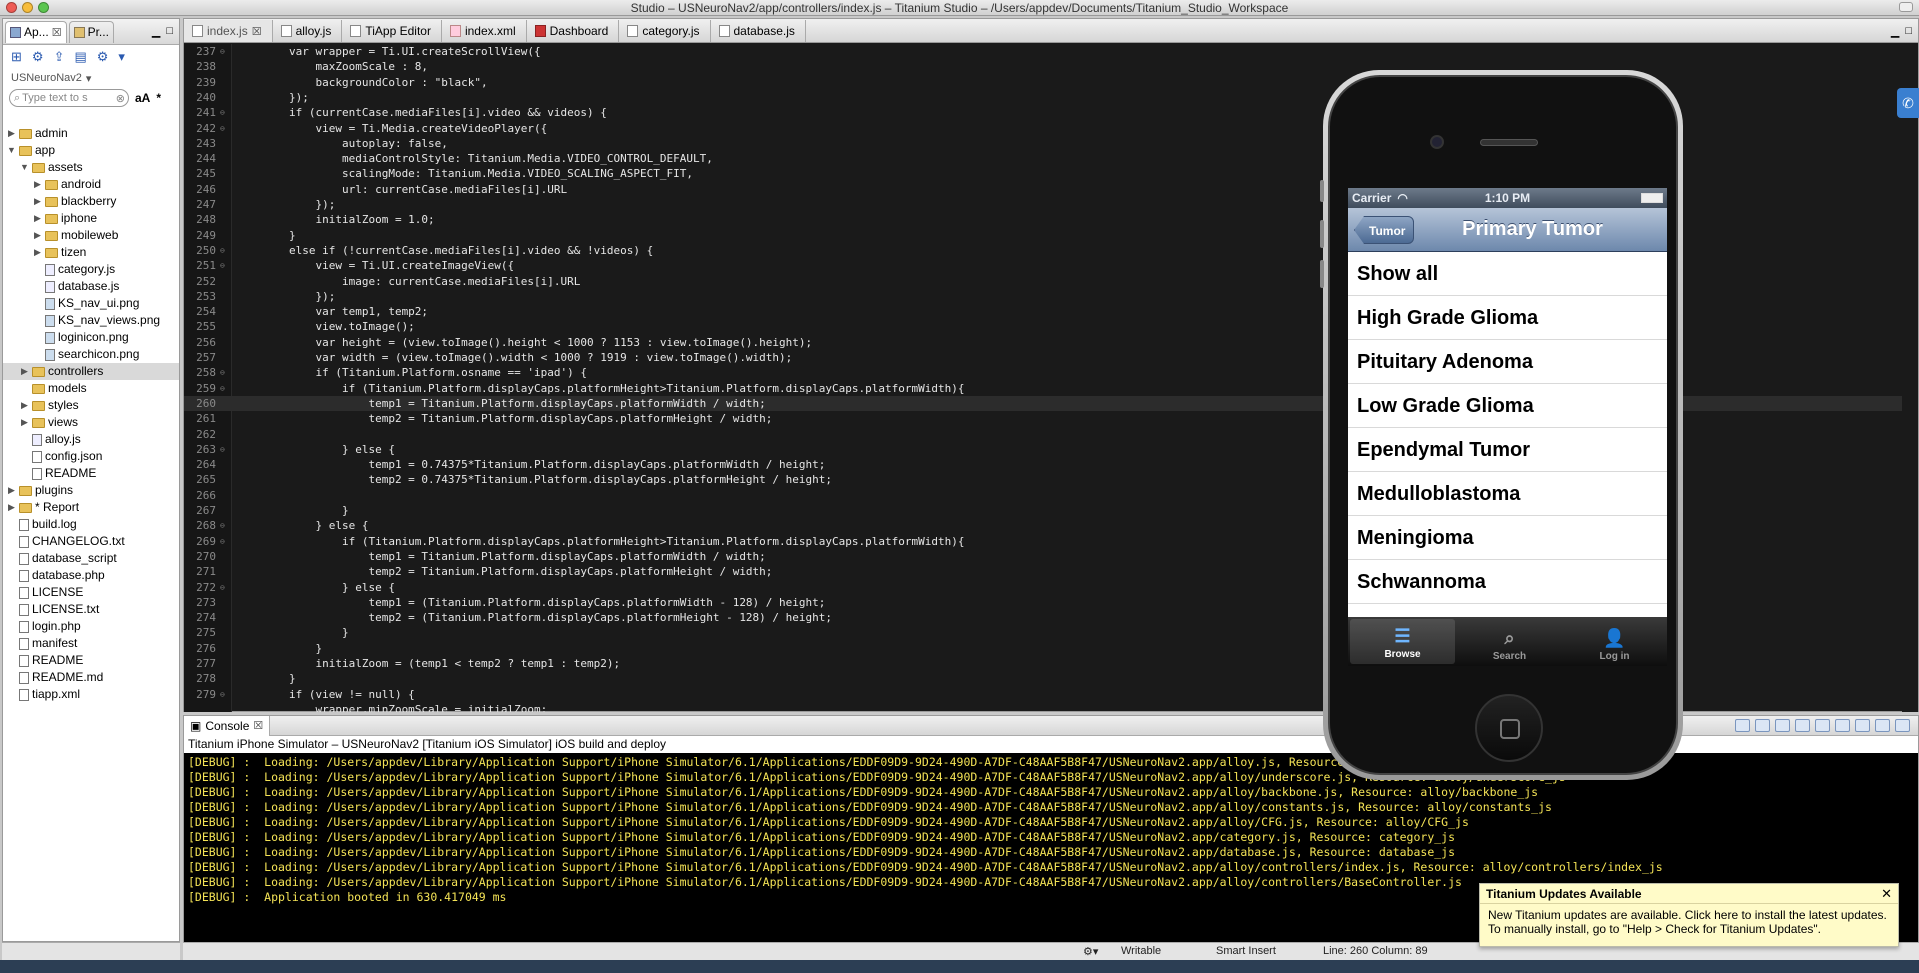 The height and width of the screenshot is (973, 1919). What do you see at coordinates (91, 626) in the screenshot?
I see `tree-item: login.php` at bounding box center [91, 626].